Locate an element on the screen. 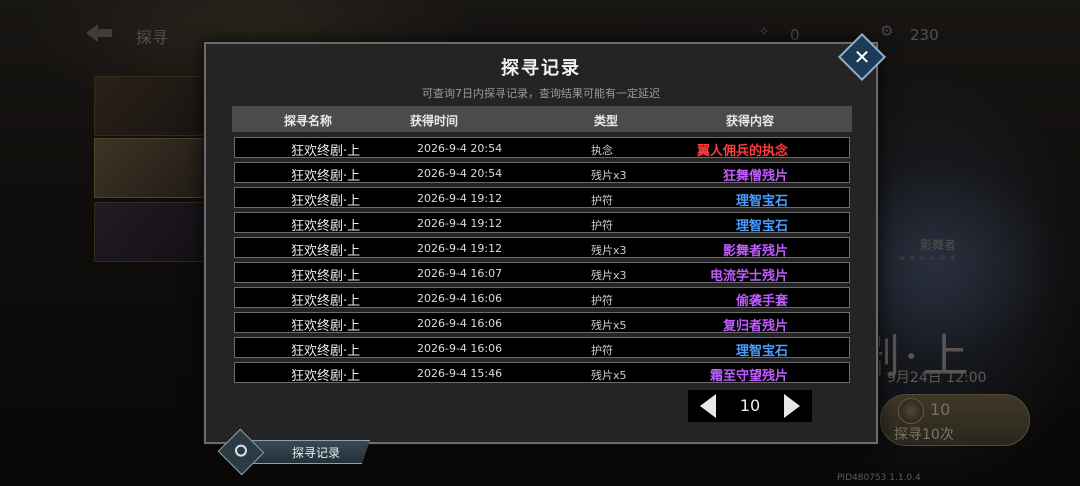  pagination: 10 is located at coordinates (750, 406).